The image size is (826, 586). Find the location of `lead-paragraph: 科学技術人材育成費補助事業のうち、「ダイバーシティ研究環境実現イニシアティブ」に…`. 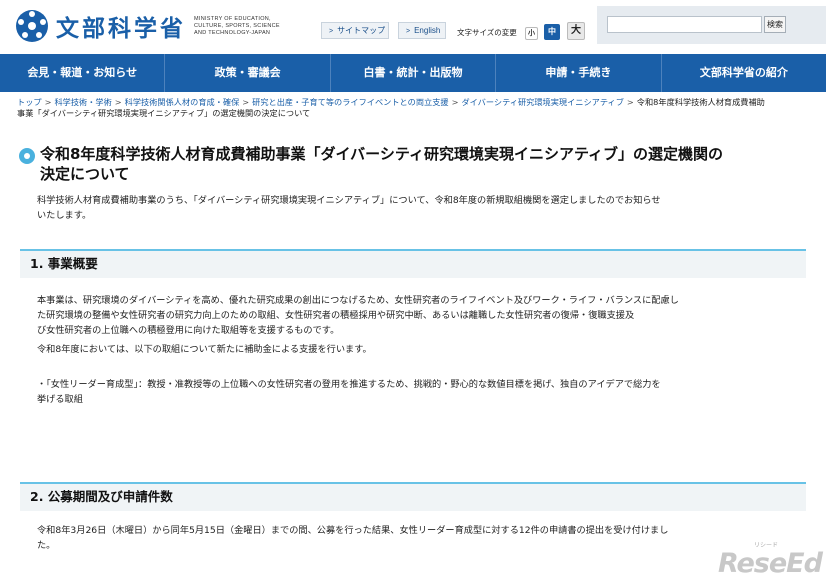

lead-paragraph: 科学技術人材育成費補助事業のうち、「ダイバーシティ研究環境実現イニシアティブ」に… is located at coordinates (409, 208).